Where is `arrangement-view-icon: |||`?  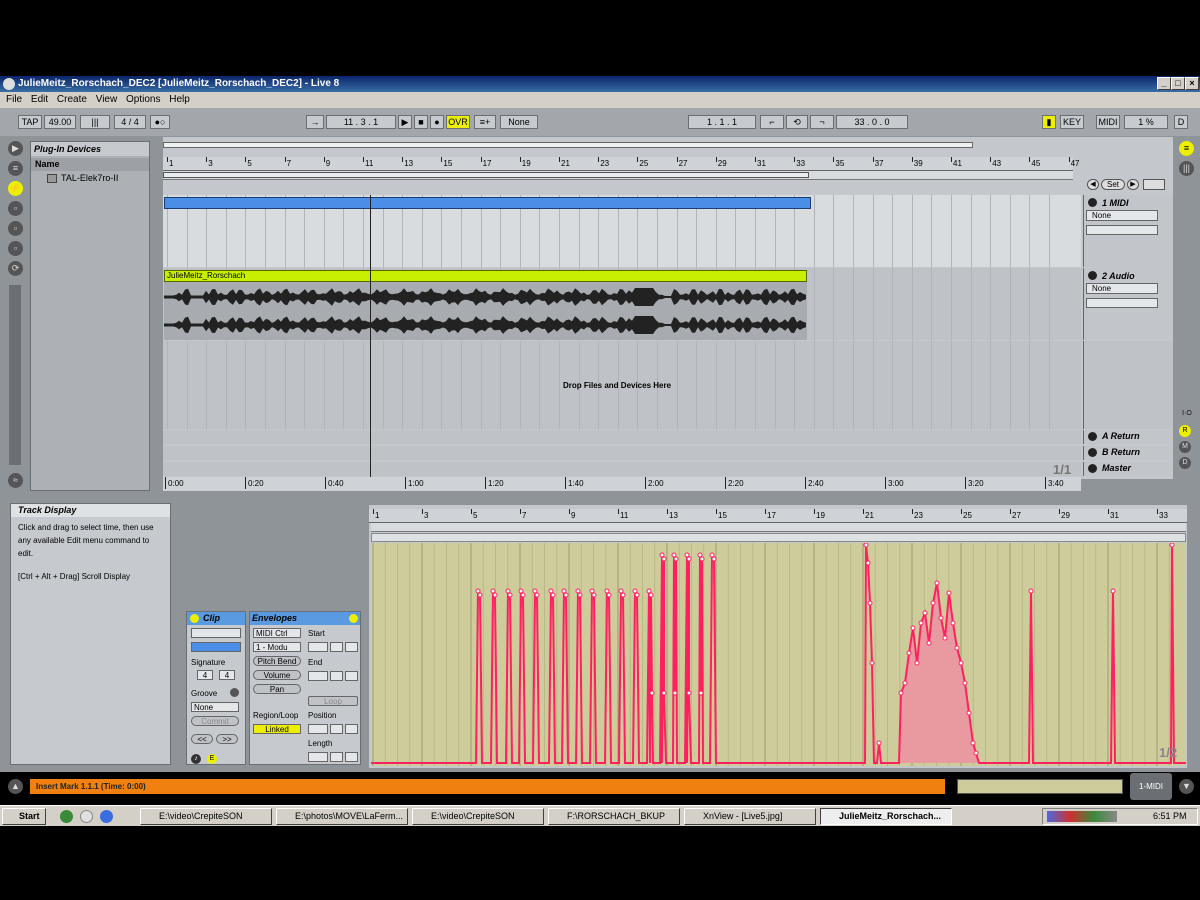 arrangement-view-icon: ||| is located at coordinates (1186, 168).